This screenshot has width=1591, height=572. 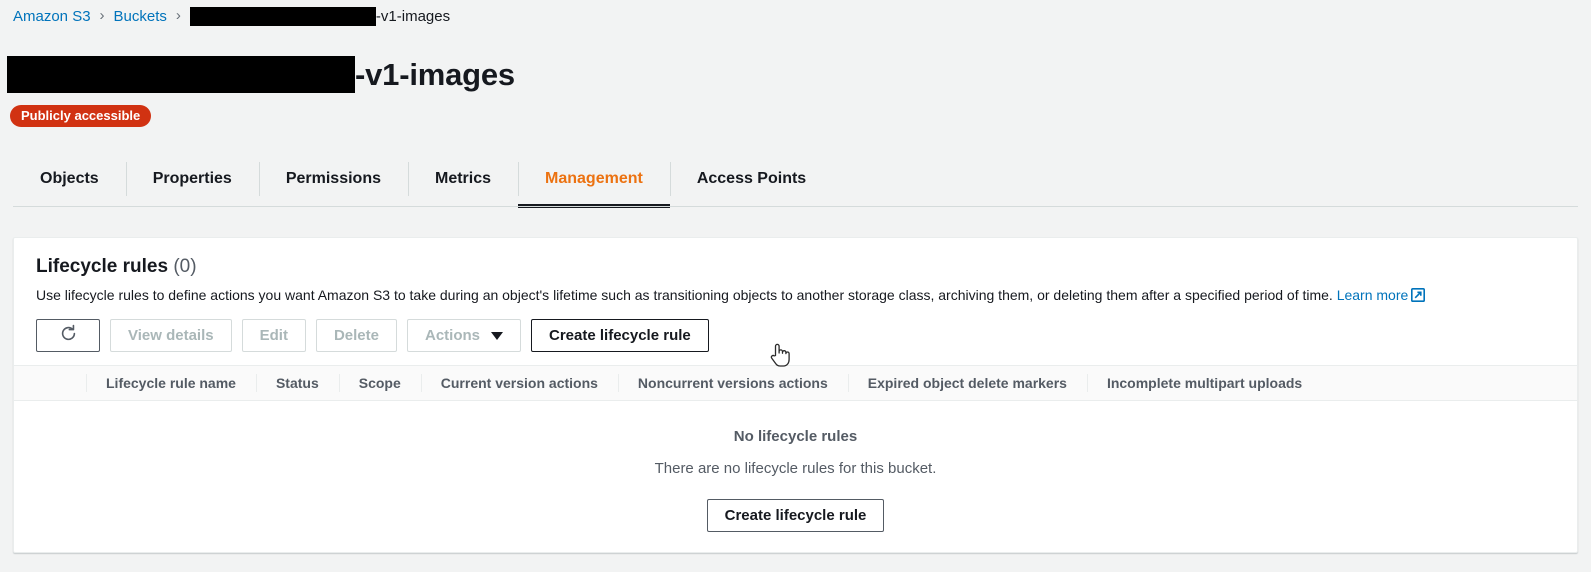 I want to click on view-details-button: View details, so click(x=171, y=335).